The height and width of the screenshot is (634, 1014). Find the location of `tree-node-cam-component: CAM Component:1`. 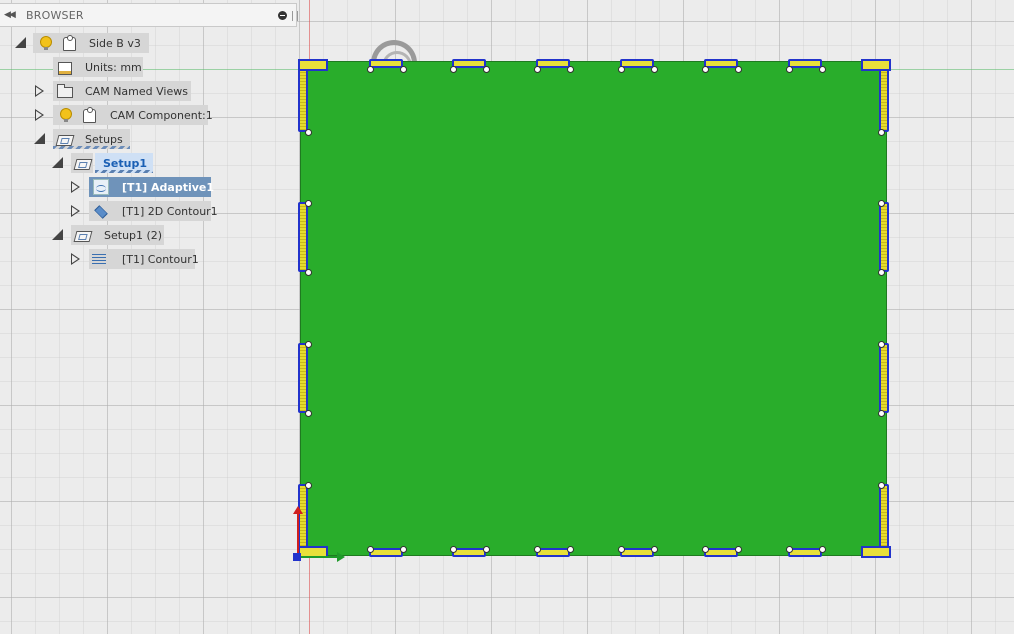

tree-node-cam-component: CAM Component:1 is located at coordinates (133, 115).